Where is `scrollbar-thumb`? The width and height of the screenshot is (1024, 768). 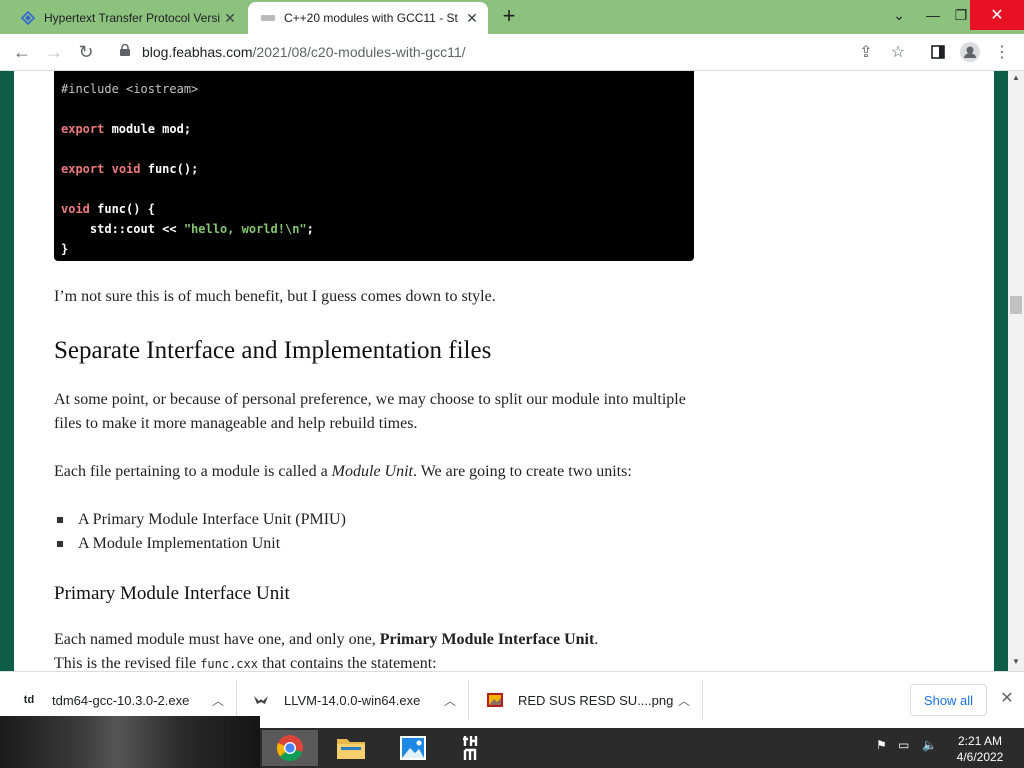 scrollbar-thumb is located at coordinates (1016, 305).